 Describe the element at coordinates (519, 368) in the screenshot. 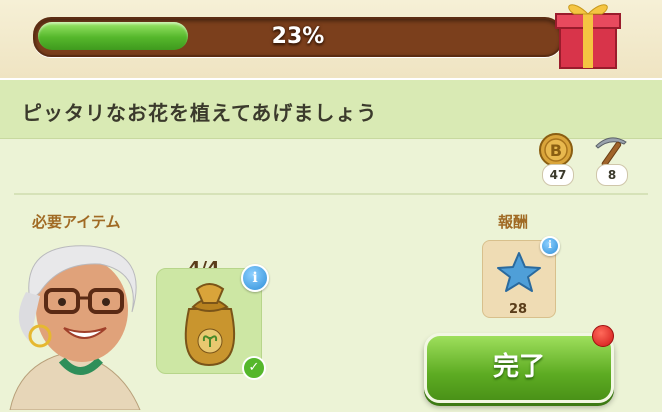

I see `complete-button: 完了` at that location.